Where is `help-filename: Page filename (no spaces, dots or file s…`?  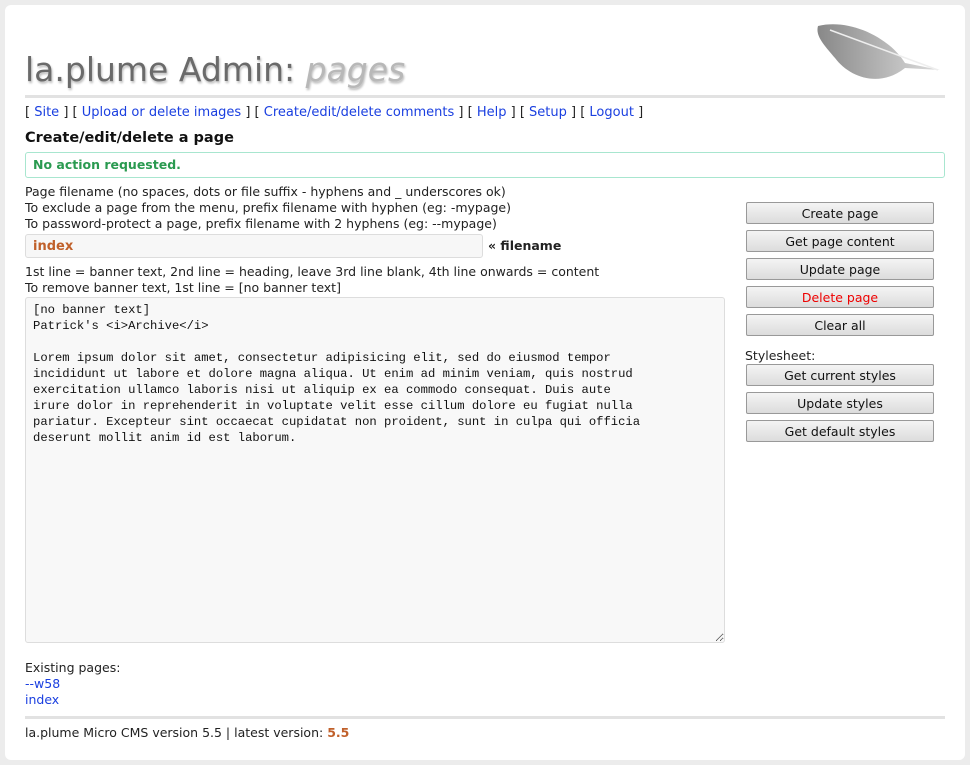
help-filename: Page filename (no spaces, dots or file s… is located at coordinates (265, 191).